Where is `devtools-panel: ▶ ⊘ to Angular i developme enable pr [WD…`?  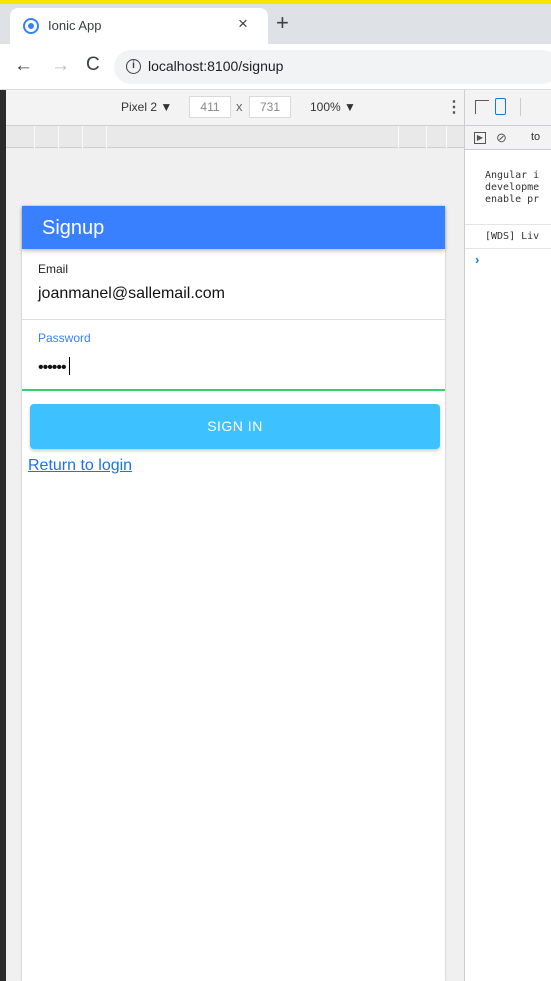
devtools-panel: ▶ ⊘ to Angular i developme enable pr [WD… is located at coordinates (507, 535).